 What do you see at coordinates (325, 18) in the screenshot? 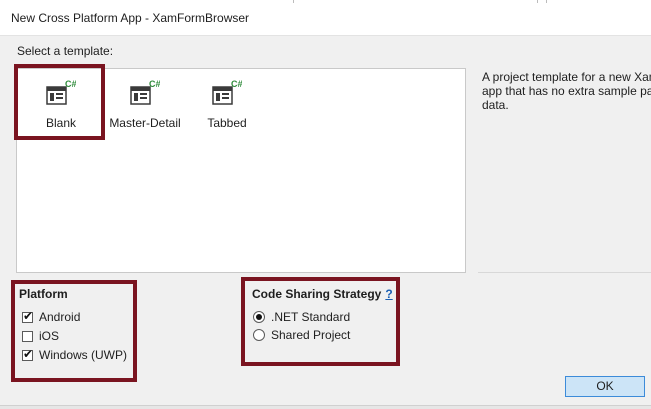
I see `title-bar: New Cross Platform App - XamFormBrowser` at bounding box center [325, 18].